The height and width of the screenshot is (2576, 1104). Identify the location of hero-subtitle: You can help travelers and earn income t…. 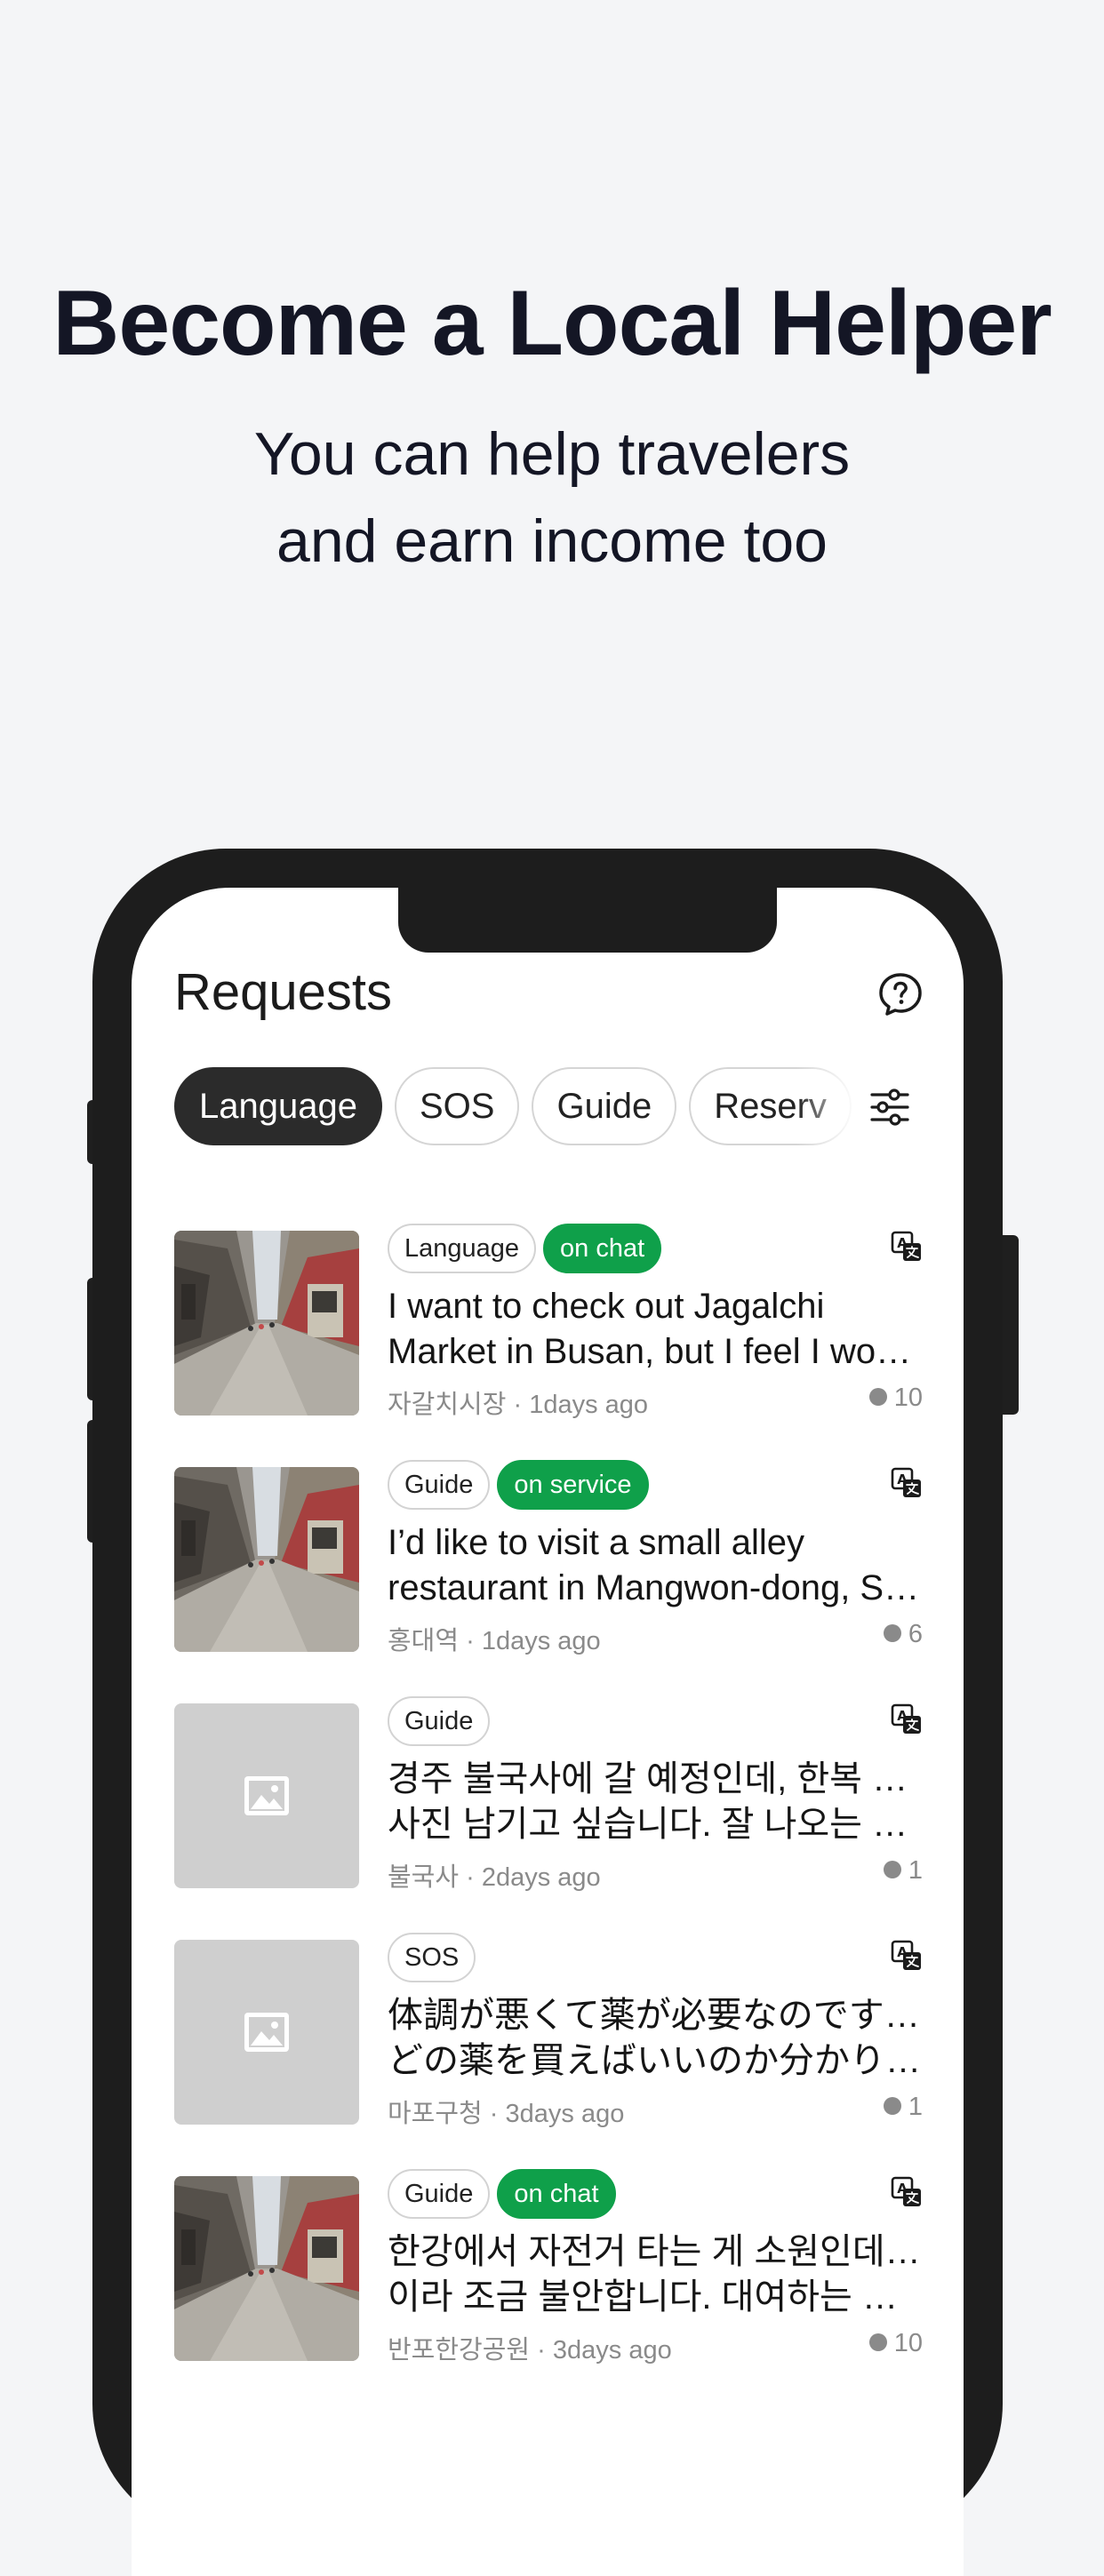
(552, 498).